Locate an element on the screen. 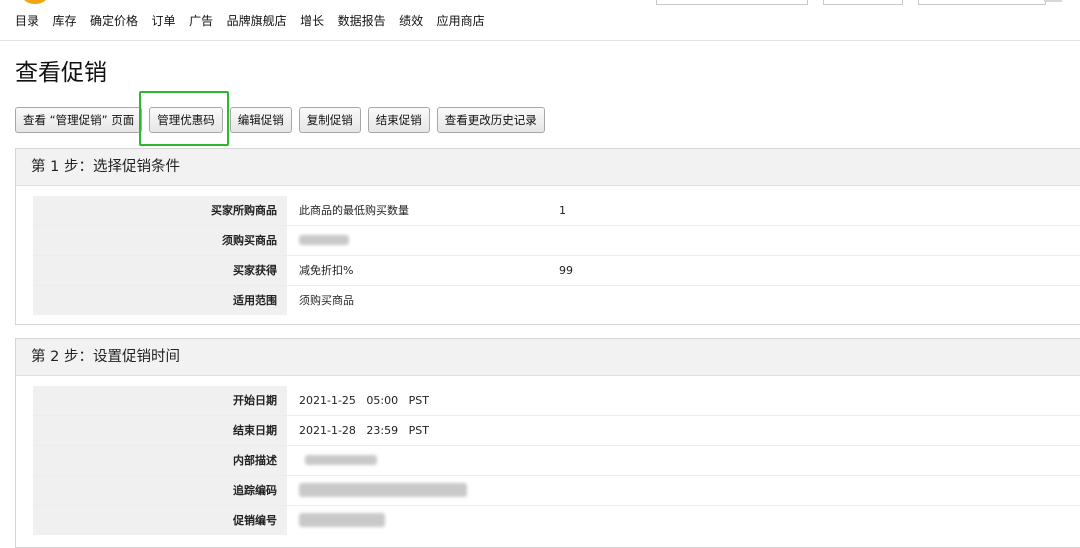  nav-divider is located at coordinates (540, 40).